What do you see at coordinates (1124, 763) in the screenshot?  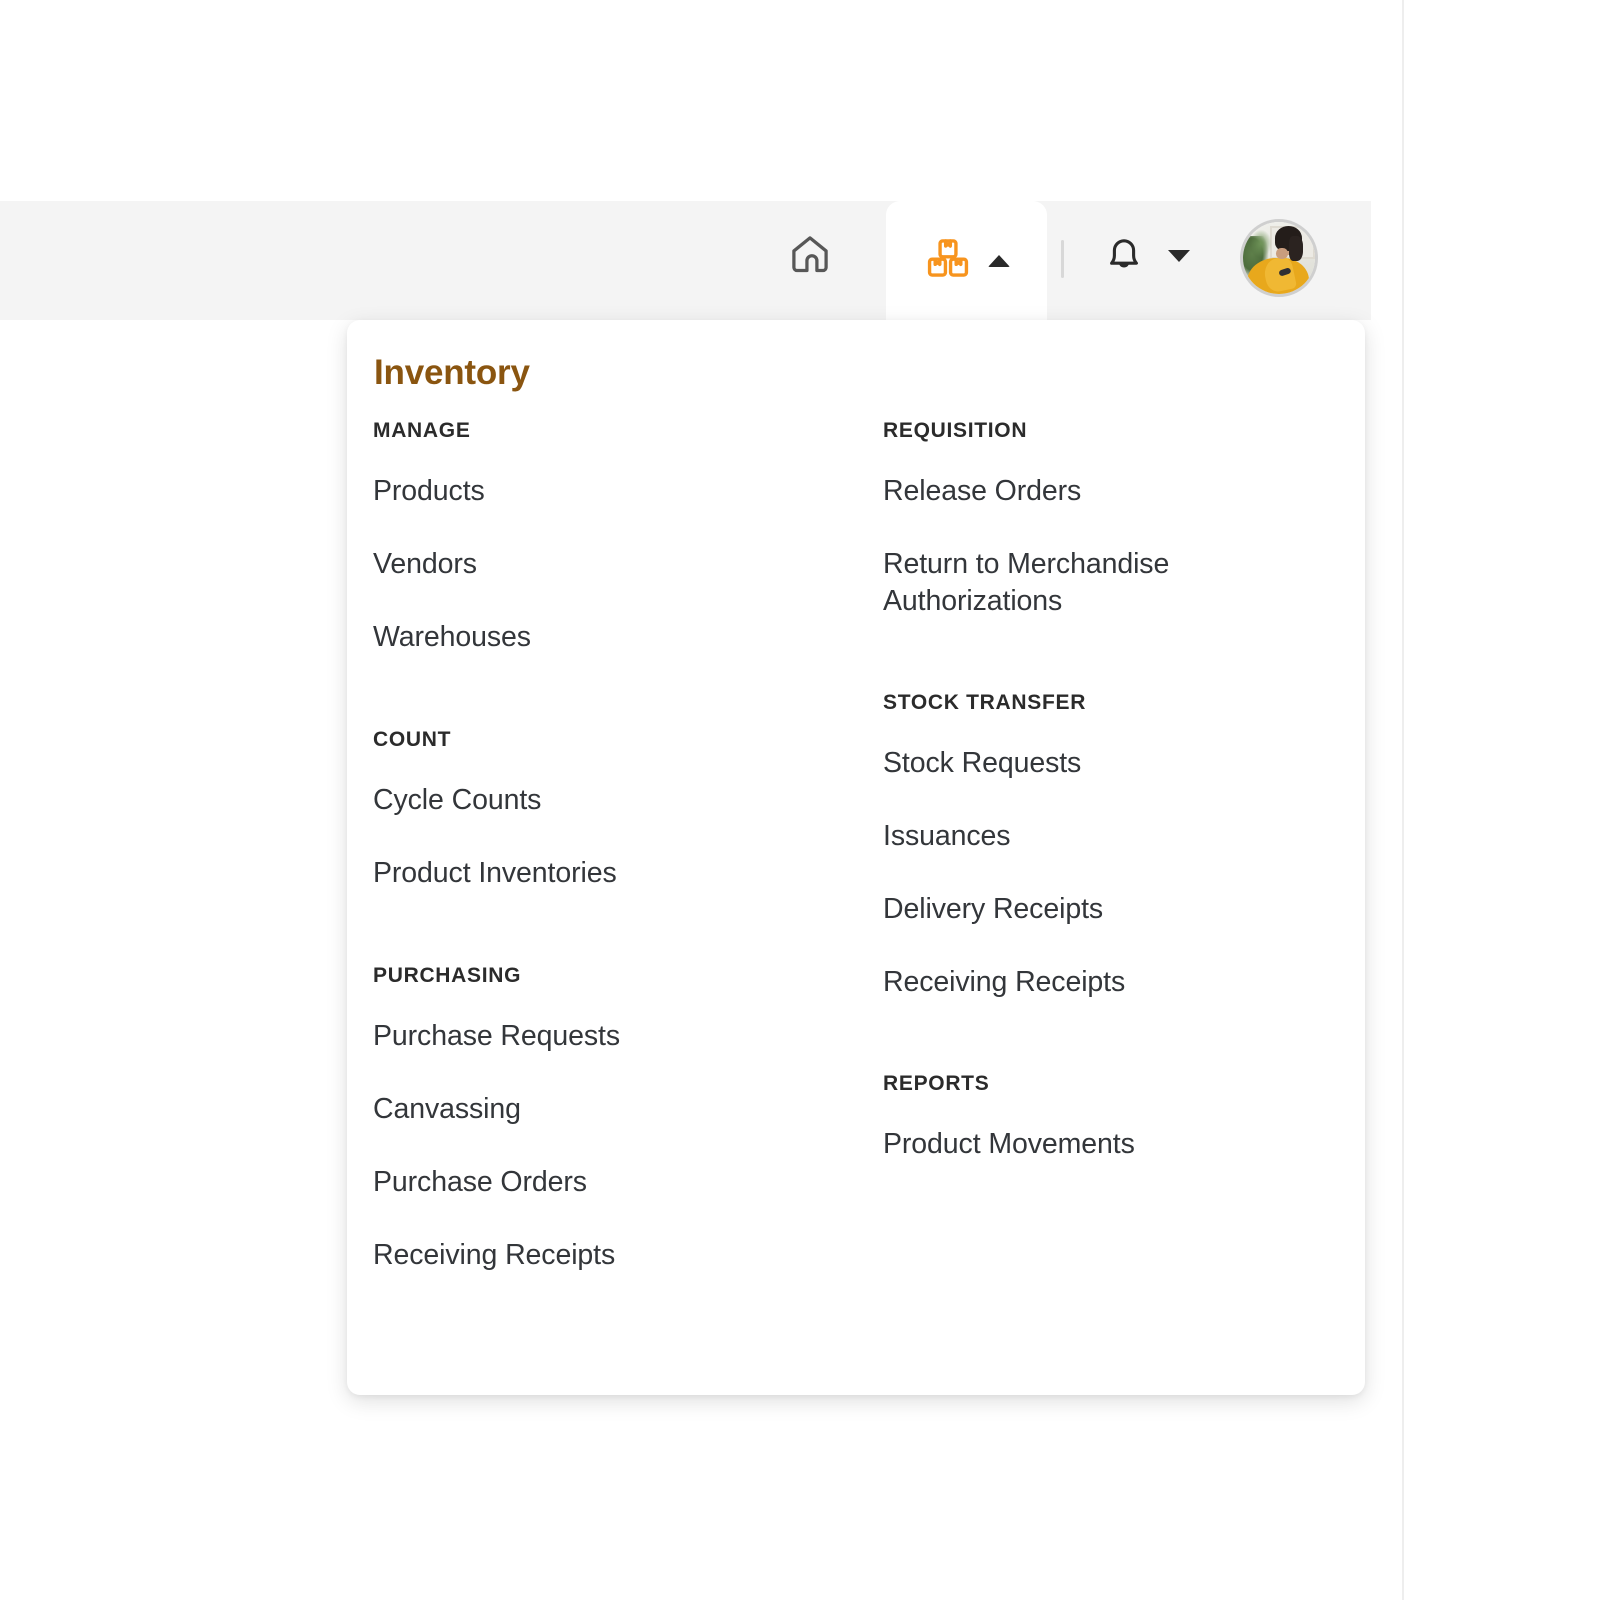 I see `menu-item-stock-requests: Stock Requests` at bounding box center [1124, 763].